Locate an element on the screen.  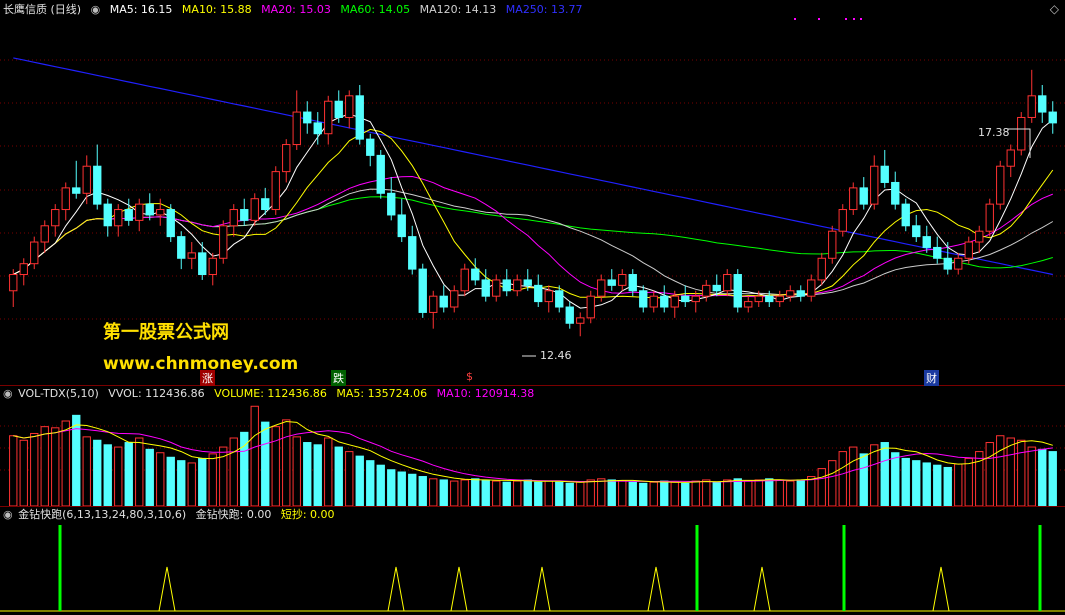
marker-up: 涨 is located at coordinates (207, 378).